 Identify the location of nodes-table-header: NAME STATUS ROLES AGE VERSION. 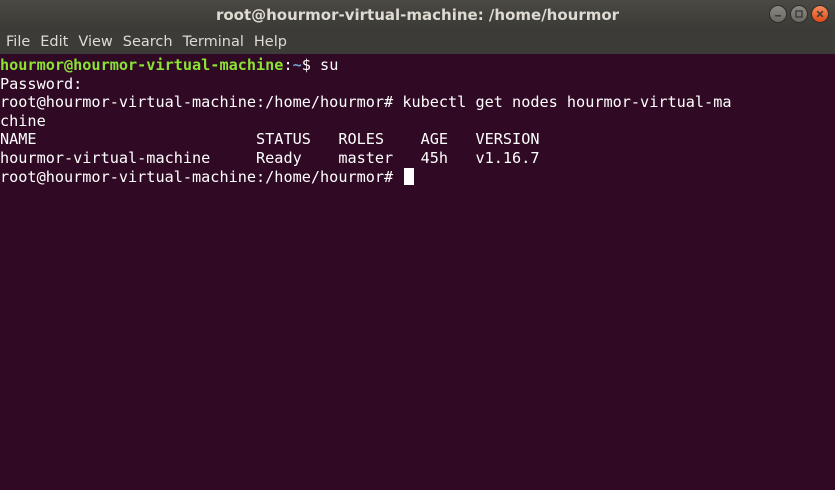
(270, 139).